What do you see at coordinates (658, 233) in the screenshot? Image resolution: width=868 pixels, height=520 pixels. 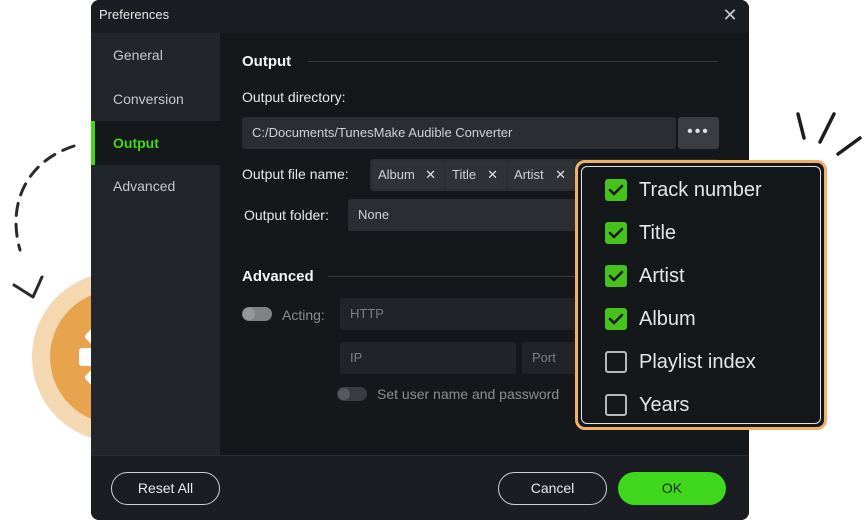 I see `option-label: Title` at bounding box center [658, 233].